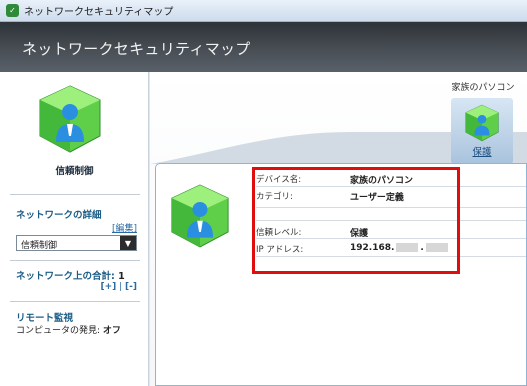 The width and height of the screenshot is (527, 386). What do you see at coordinates (99, 12) in the screenshot?
I see `window-title: ネットワークセキュリティマップ` at bounding box center [99, 12].